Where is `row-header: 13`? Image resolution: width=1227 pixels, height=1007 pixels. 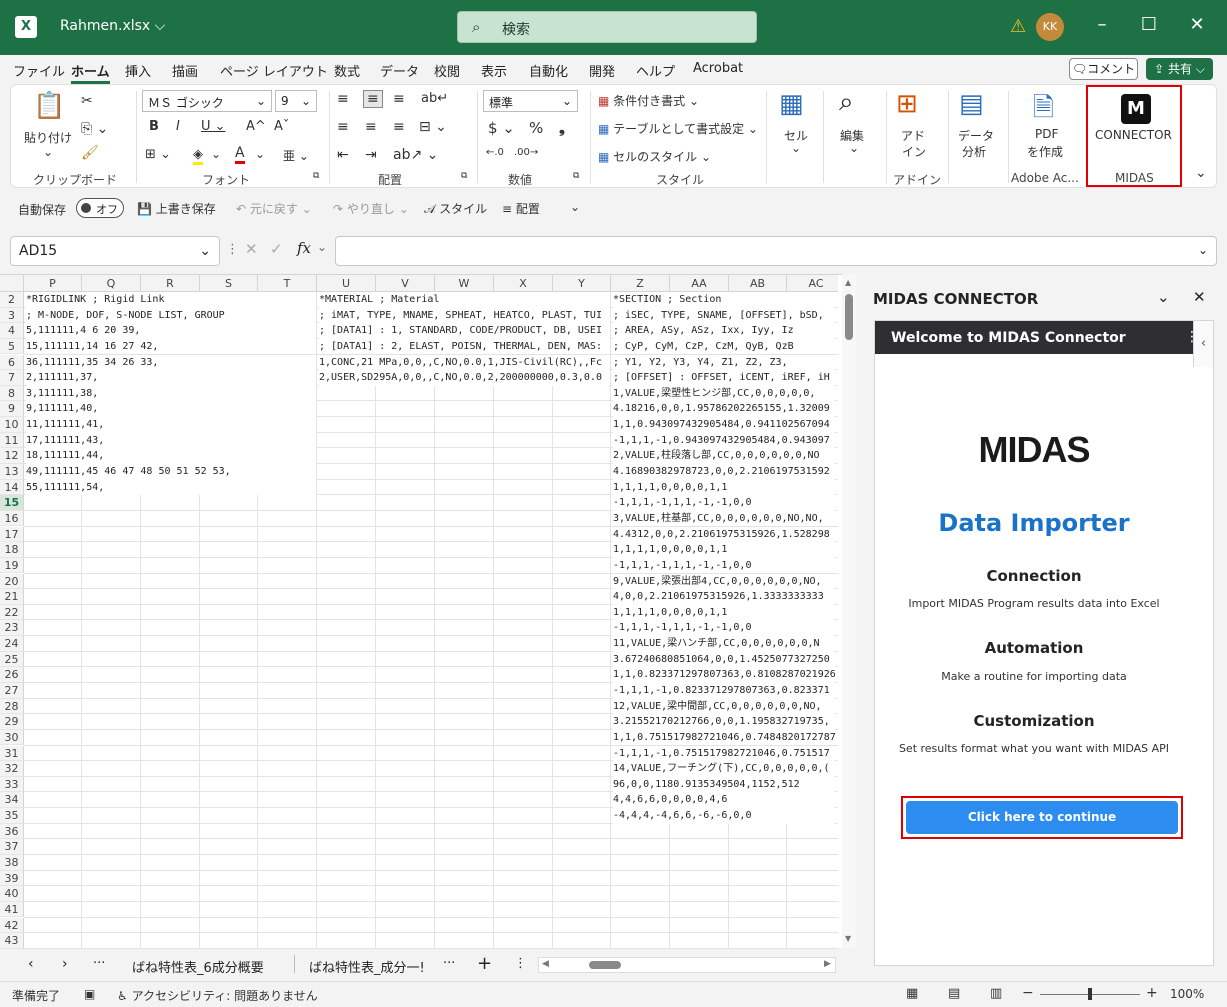 row-header: 13 is located at coordinates (12, 472).